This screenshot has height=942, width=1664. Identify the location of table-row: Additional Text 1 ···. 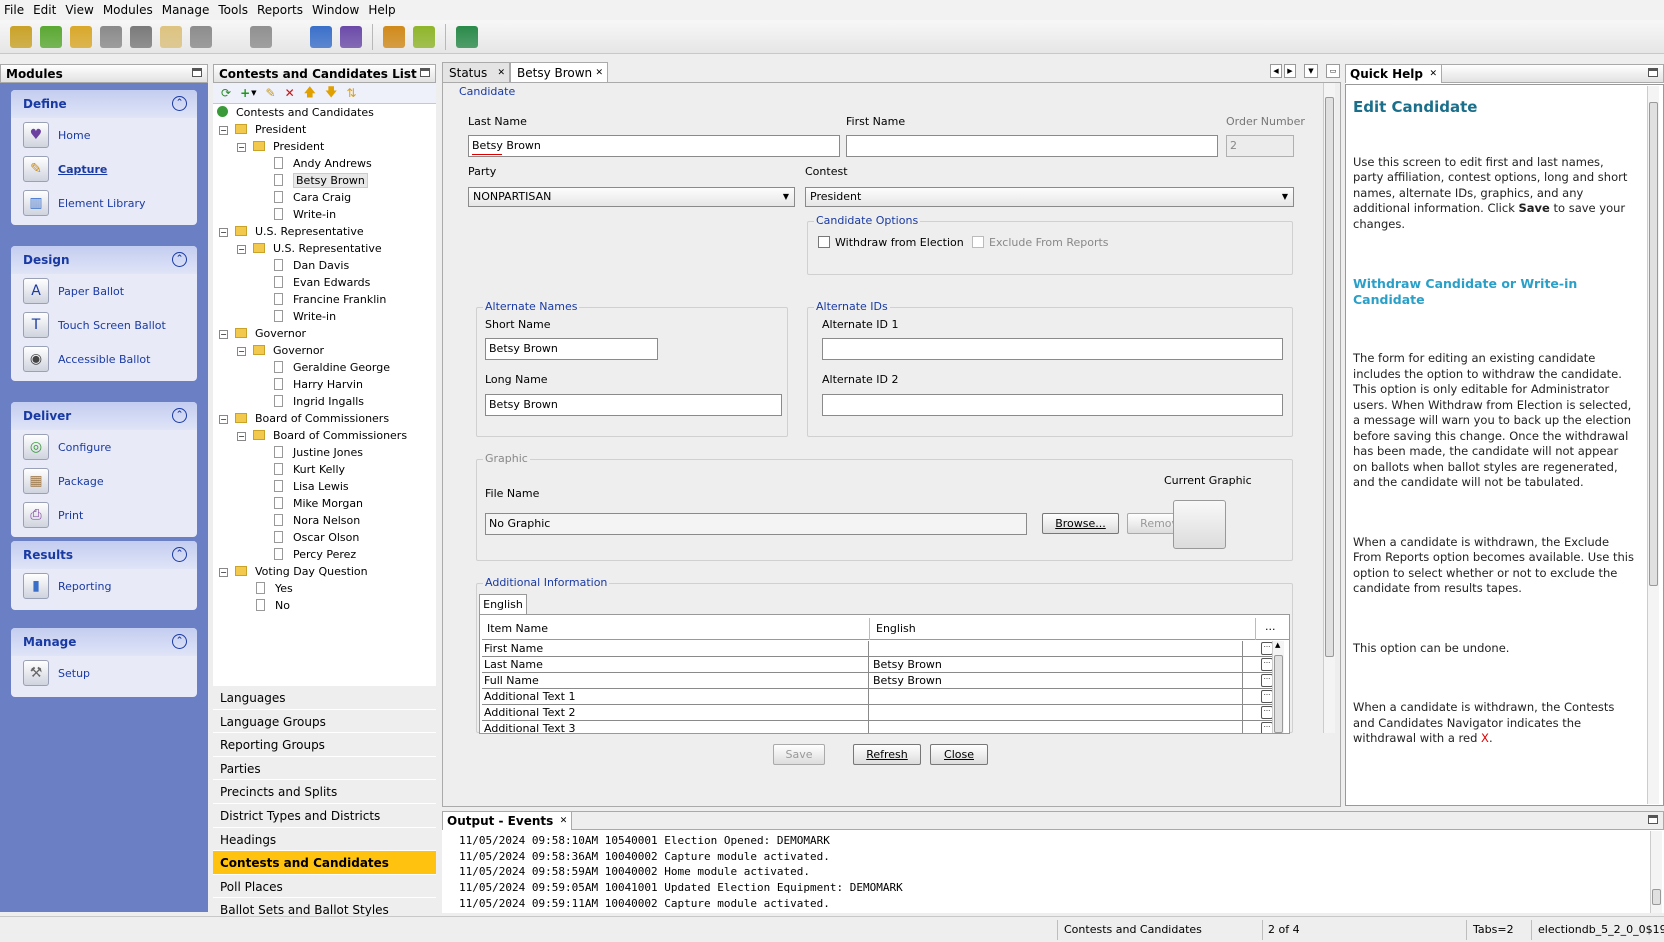
(877, 697).